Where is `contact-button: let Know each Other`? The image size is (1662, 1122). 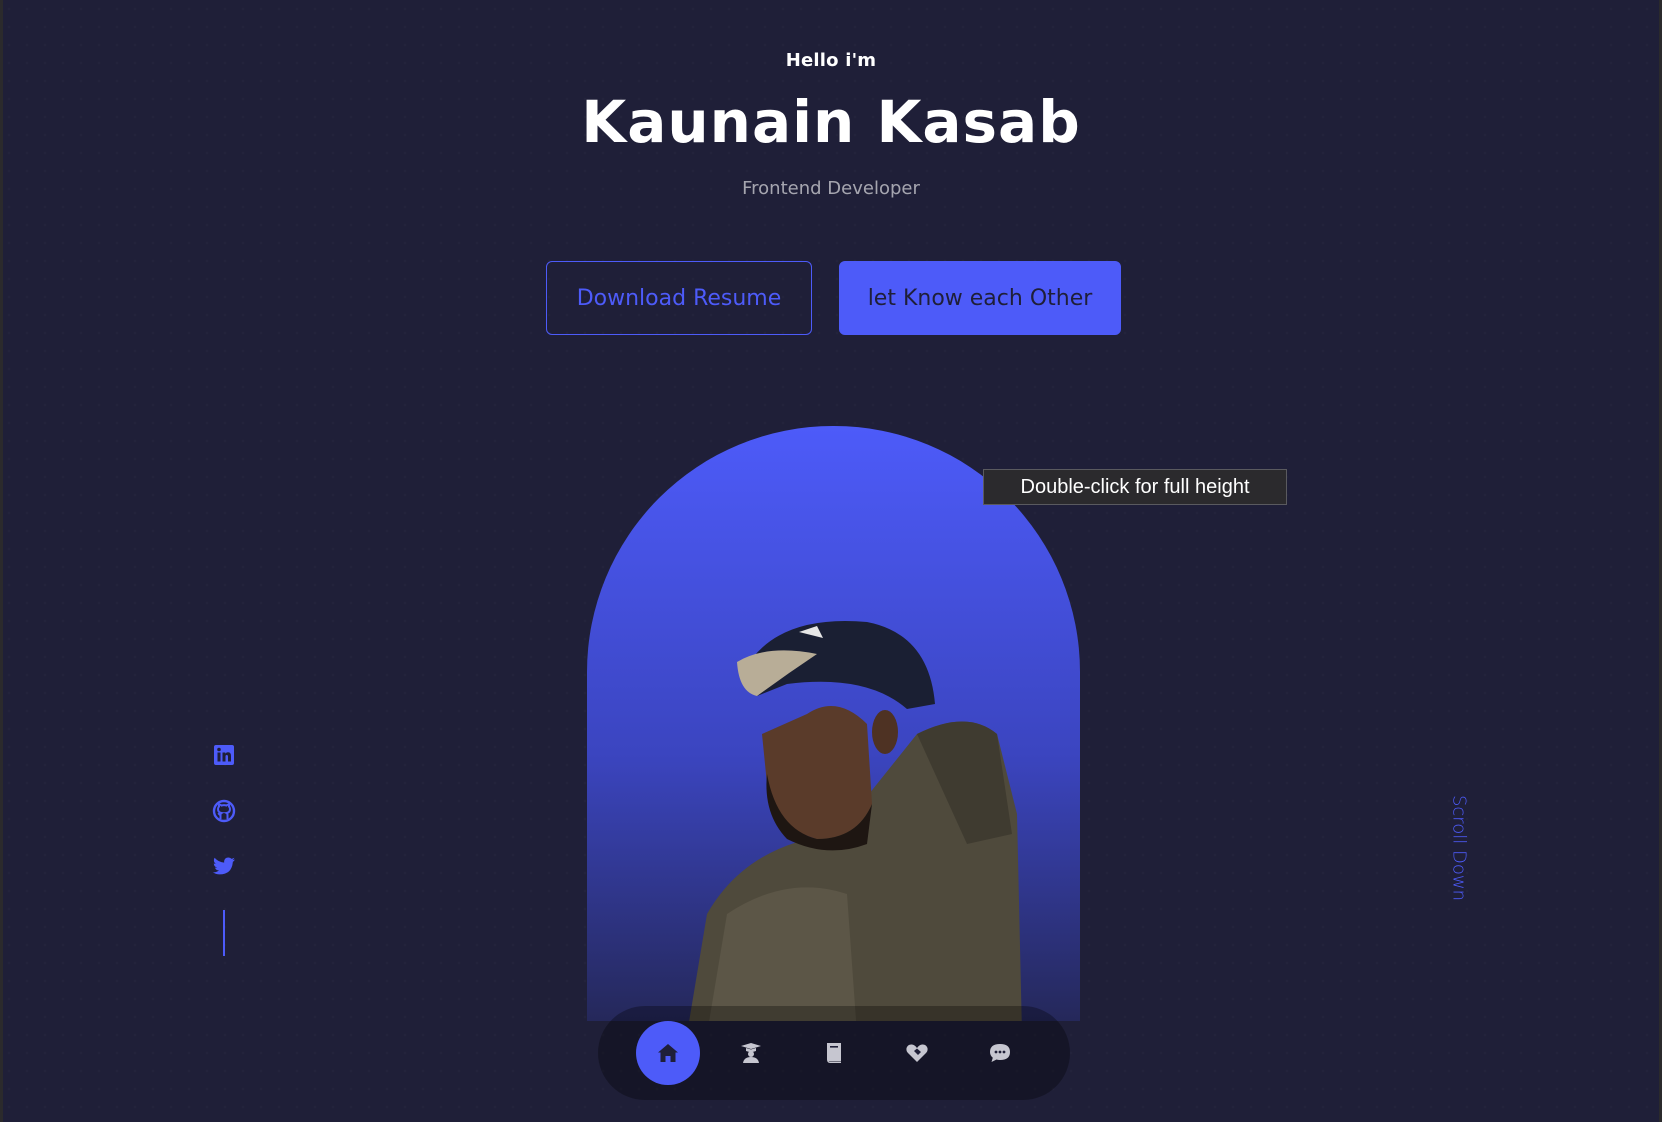
contact-button: let Know each Other is located at coordinates (980, 298).